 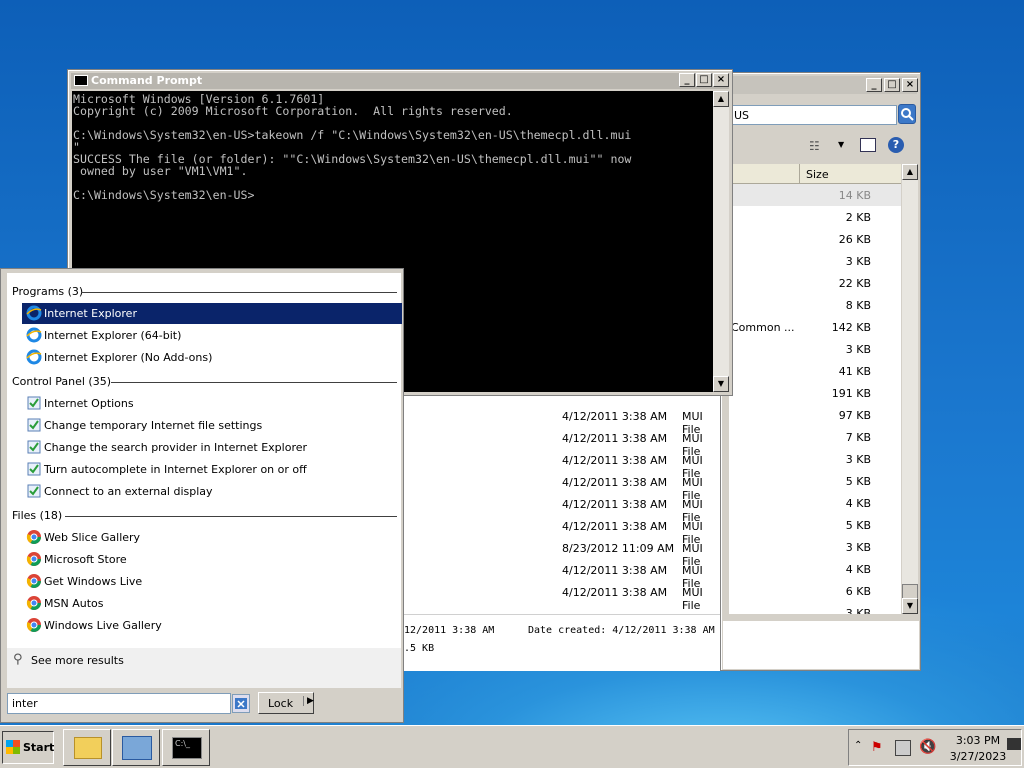 What do you see at coordinates (813, 115) in the screenshot?
I see `address-bar: US` at bounding box center [813, 115].